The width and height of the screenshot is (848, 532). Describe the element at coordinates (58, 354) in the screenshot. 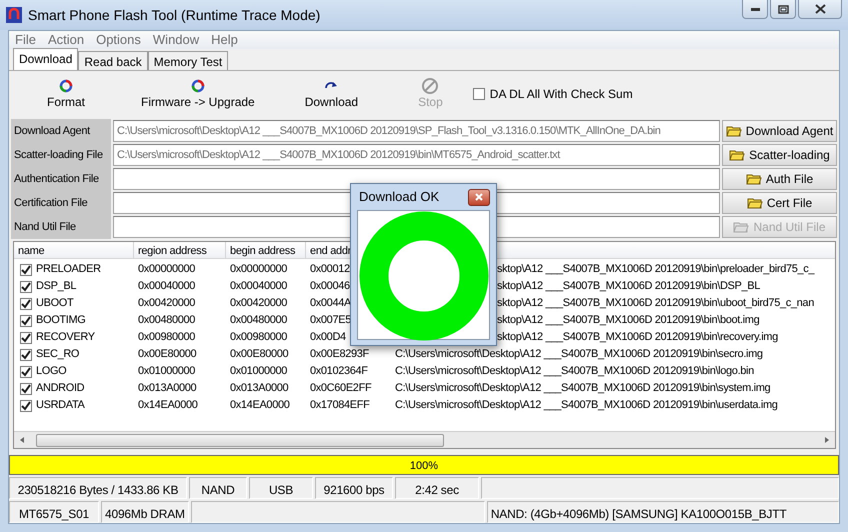

I see `table-cell-text: SEC_RO` at that location.